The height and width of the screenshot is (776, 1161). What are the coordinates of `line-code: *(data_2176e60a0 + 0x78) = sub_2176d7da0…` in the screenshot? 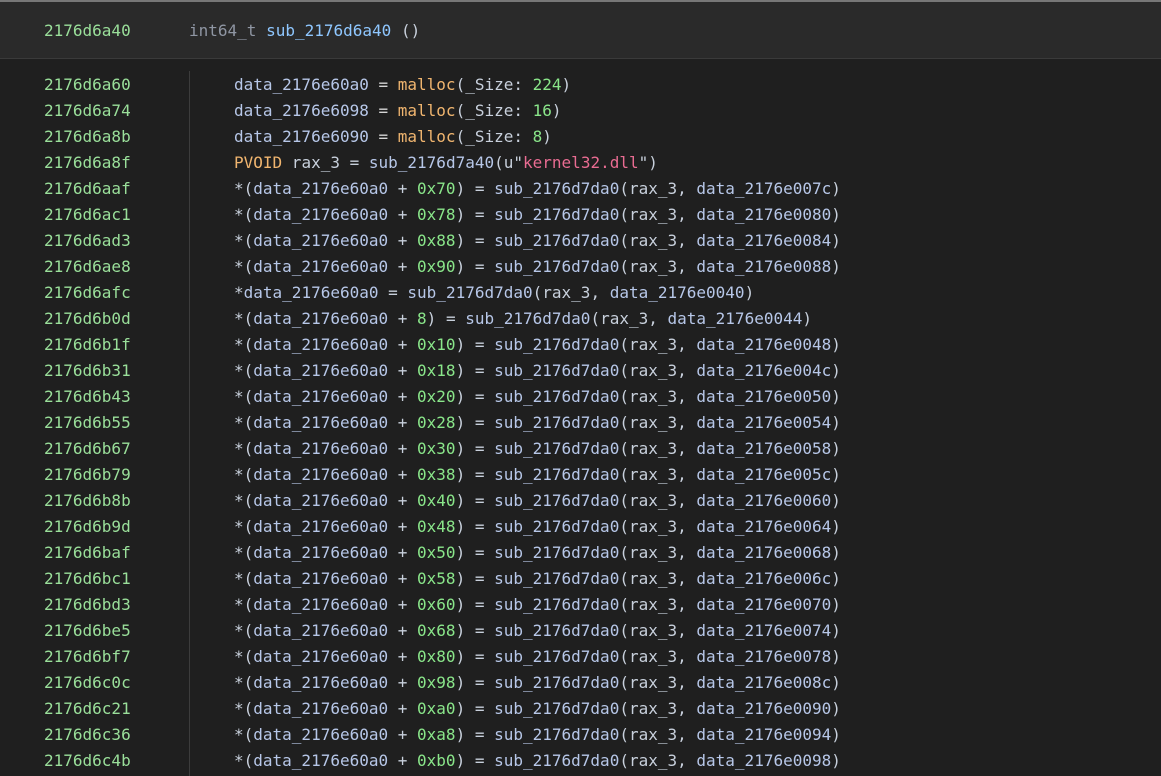 It's located at (515, 214).